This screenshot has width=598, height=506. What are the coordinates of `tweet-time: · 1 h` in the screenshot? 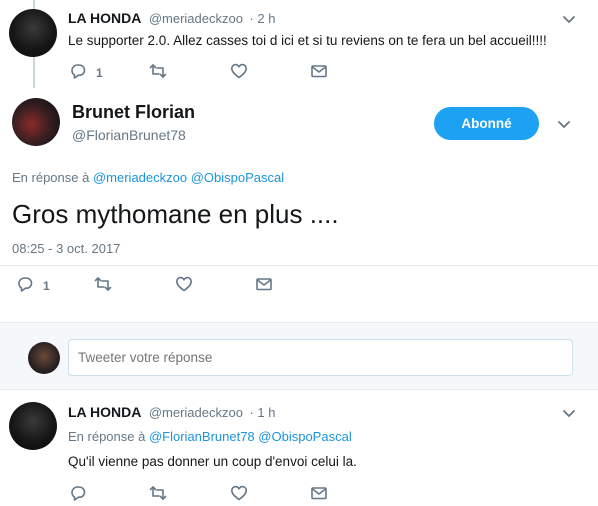 It's located at (262, 412).